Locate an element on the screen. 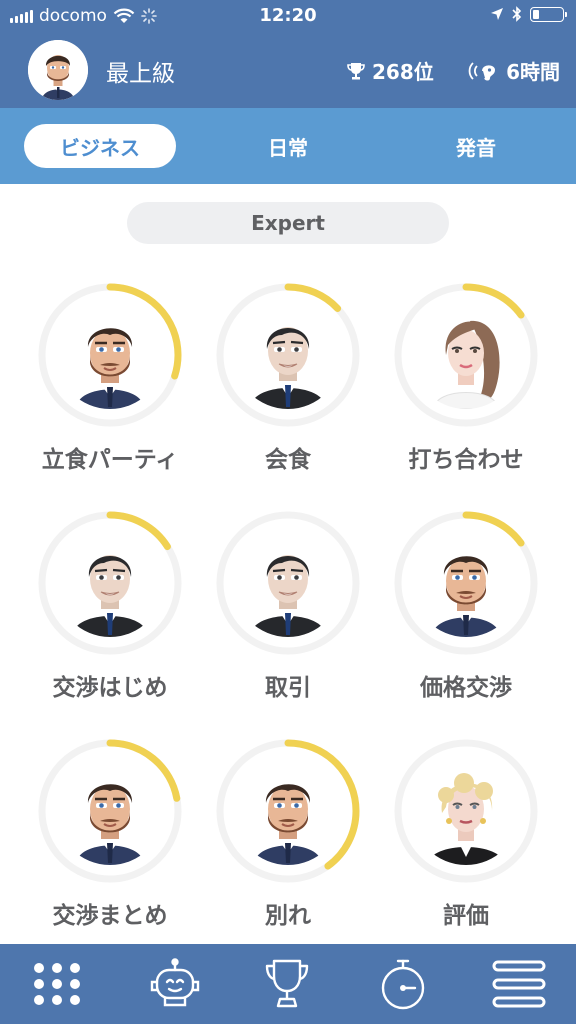  bluetooth-icon is located at coordinates (517, 14).